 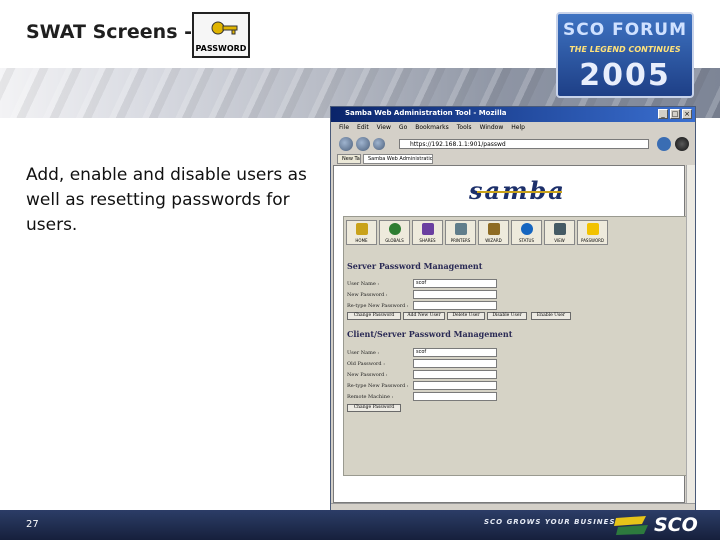 What do you see at coordinates (398, 159) in the screenshot?
I see `tab-swat: Samba Web Administration Tool` at bounding box center [398, 159].